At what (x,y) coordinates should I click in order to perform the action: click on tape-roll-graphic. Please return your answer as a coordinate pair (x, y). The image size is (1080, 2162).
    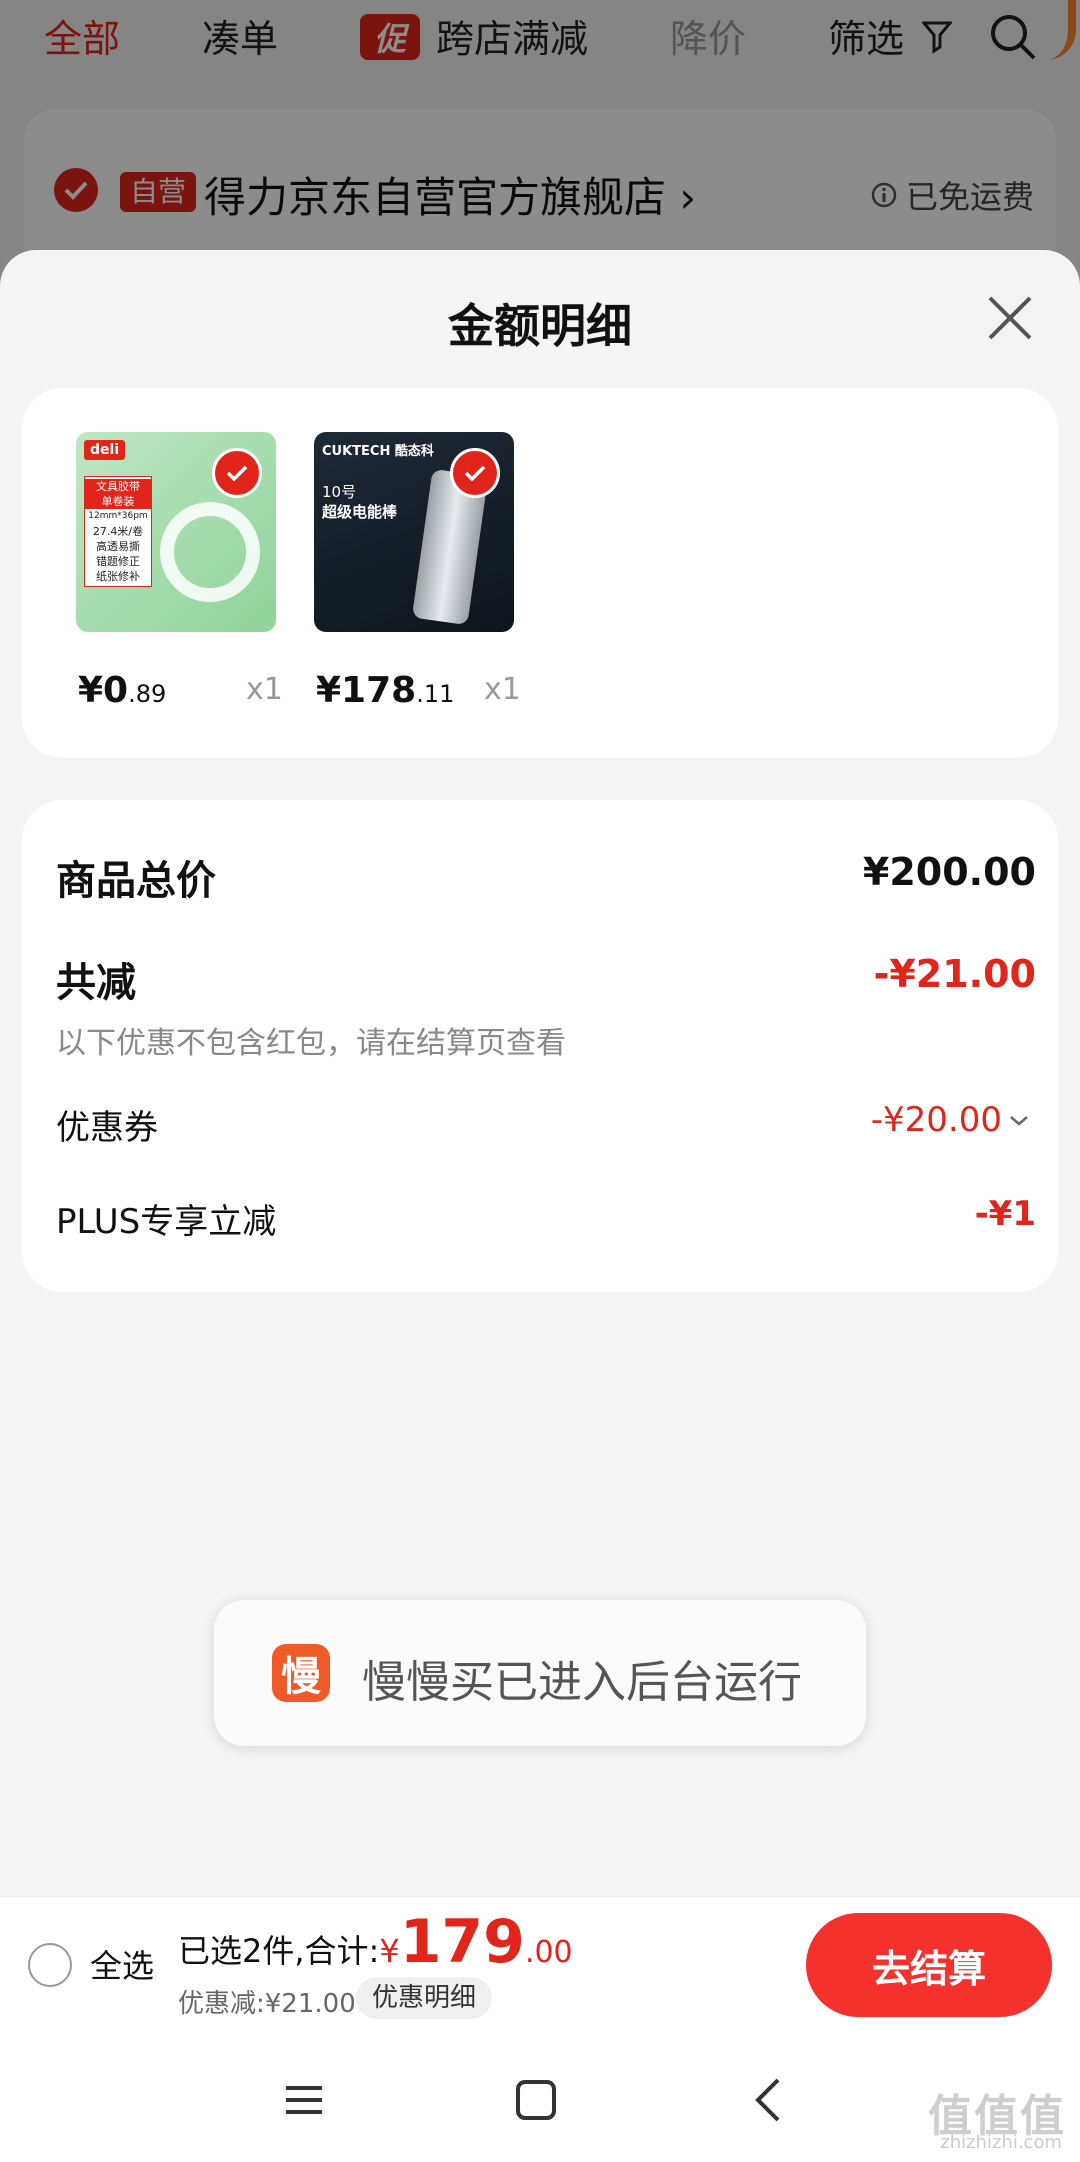
    Looking at the image, I should click on (210, 552).